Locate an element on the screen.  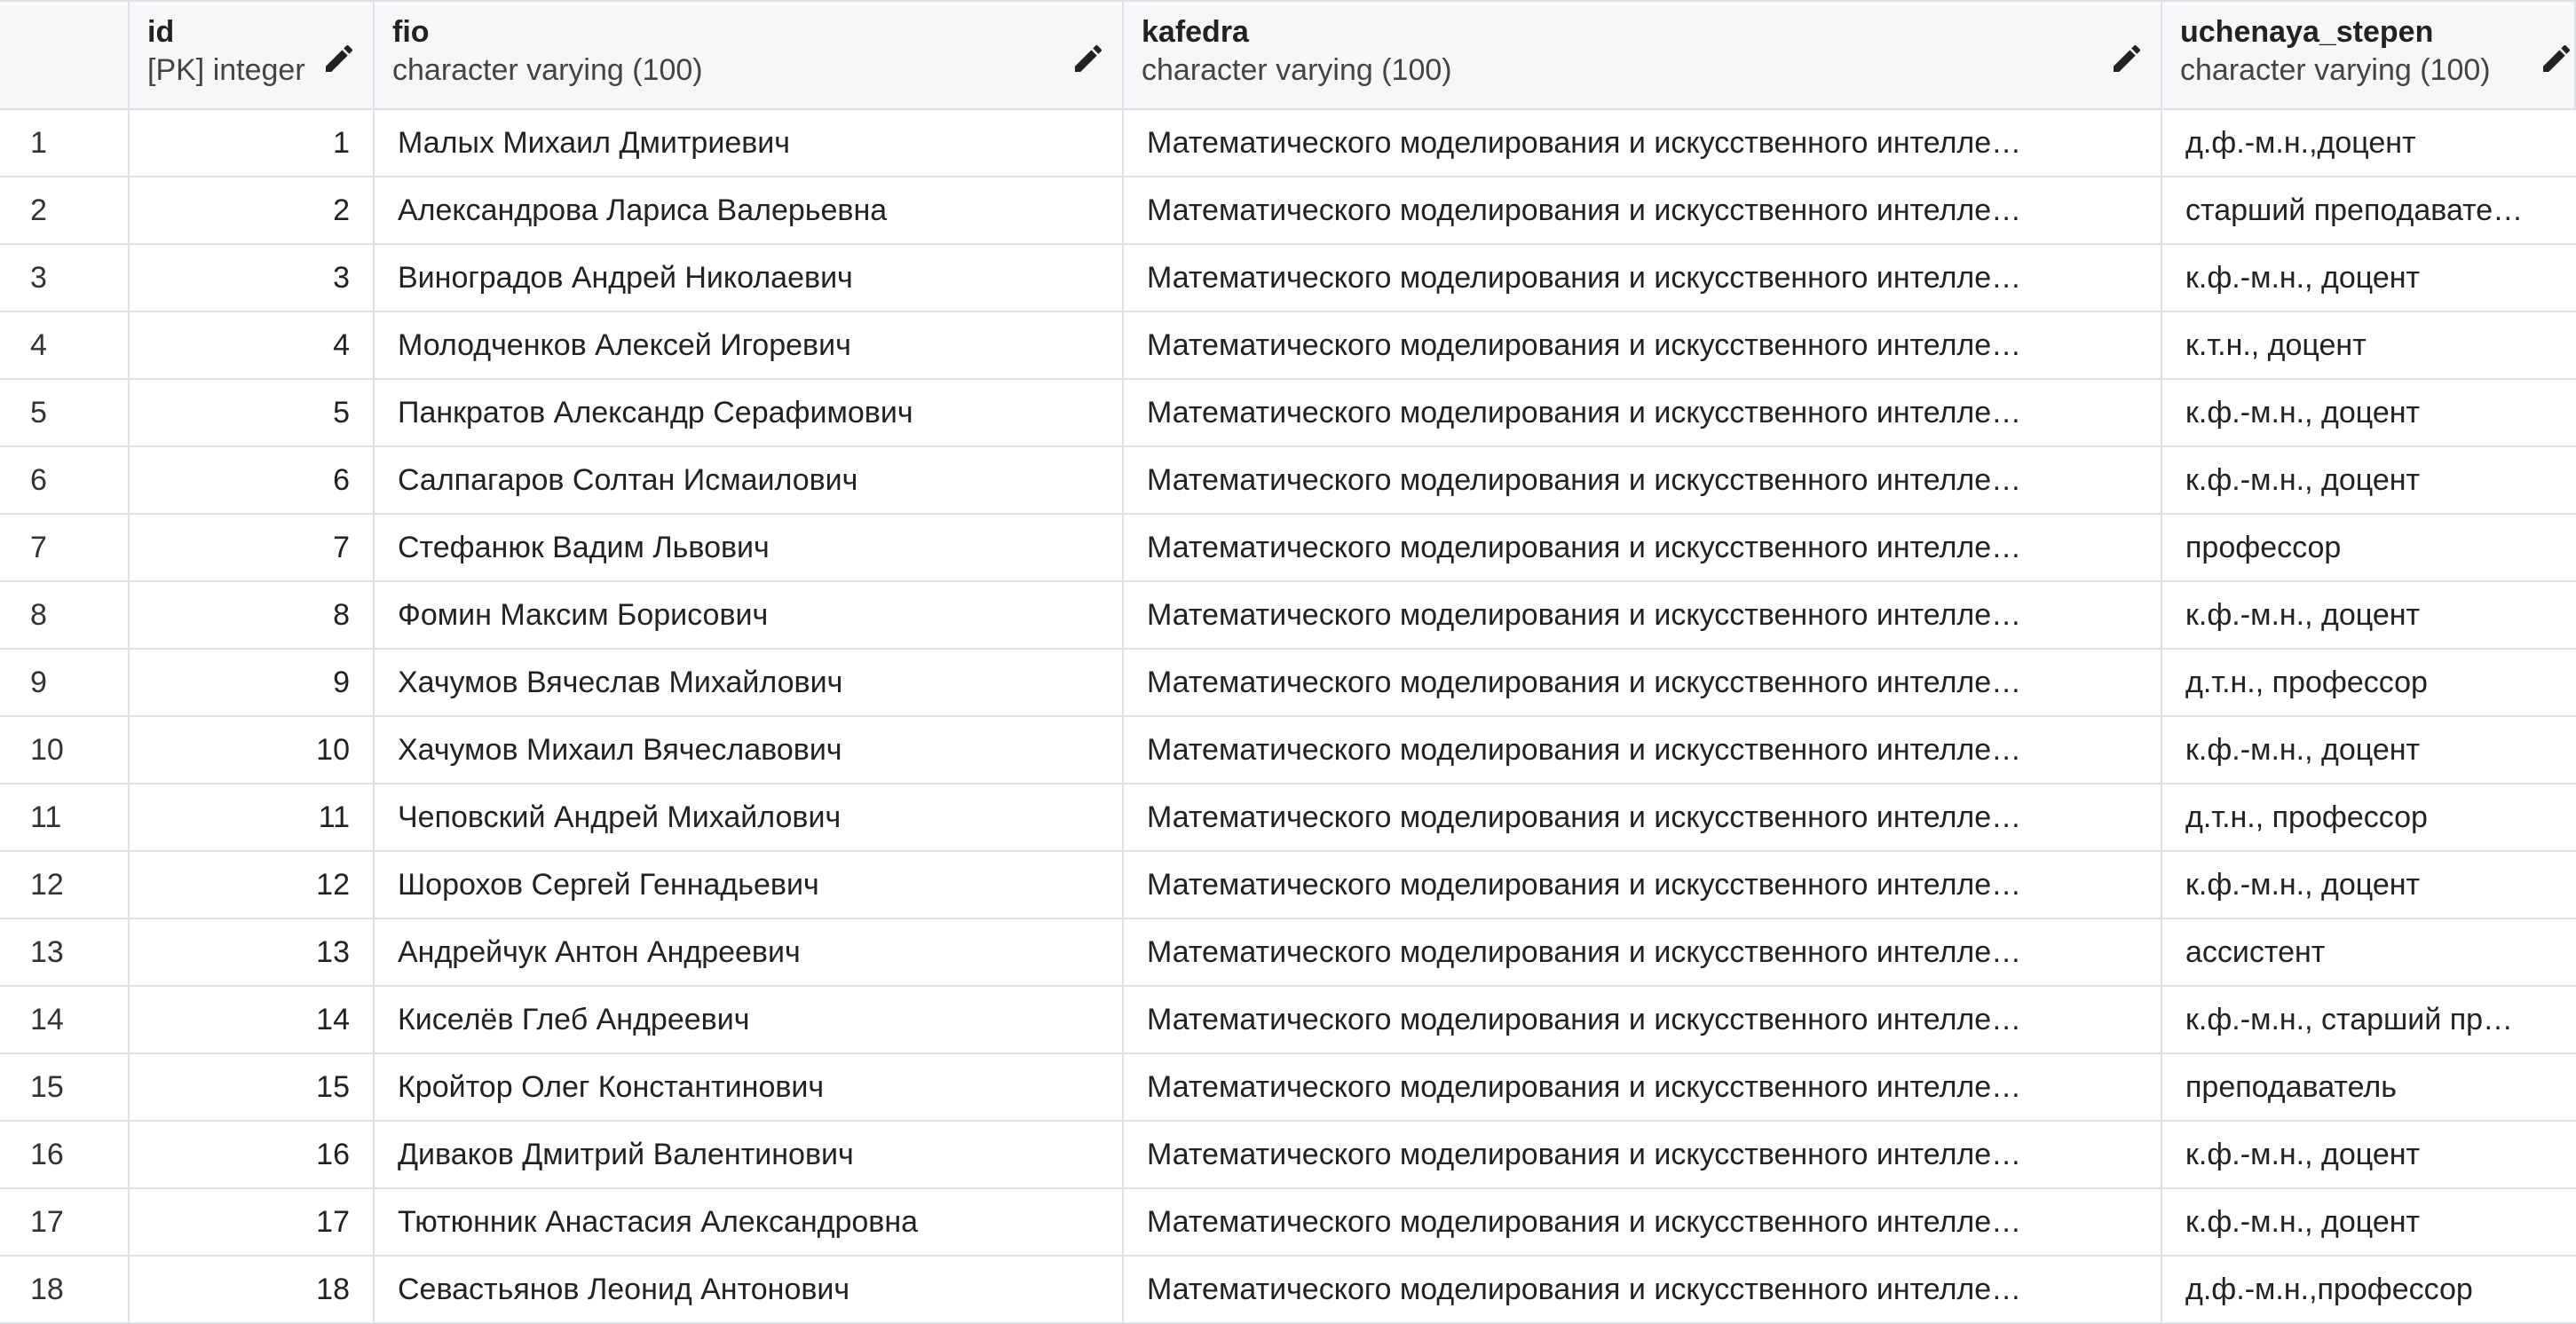
id-cell: 12 is located at coordinates (252, 885).